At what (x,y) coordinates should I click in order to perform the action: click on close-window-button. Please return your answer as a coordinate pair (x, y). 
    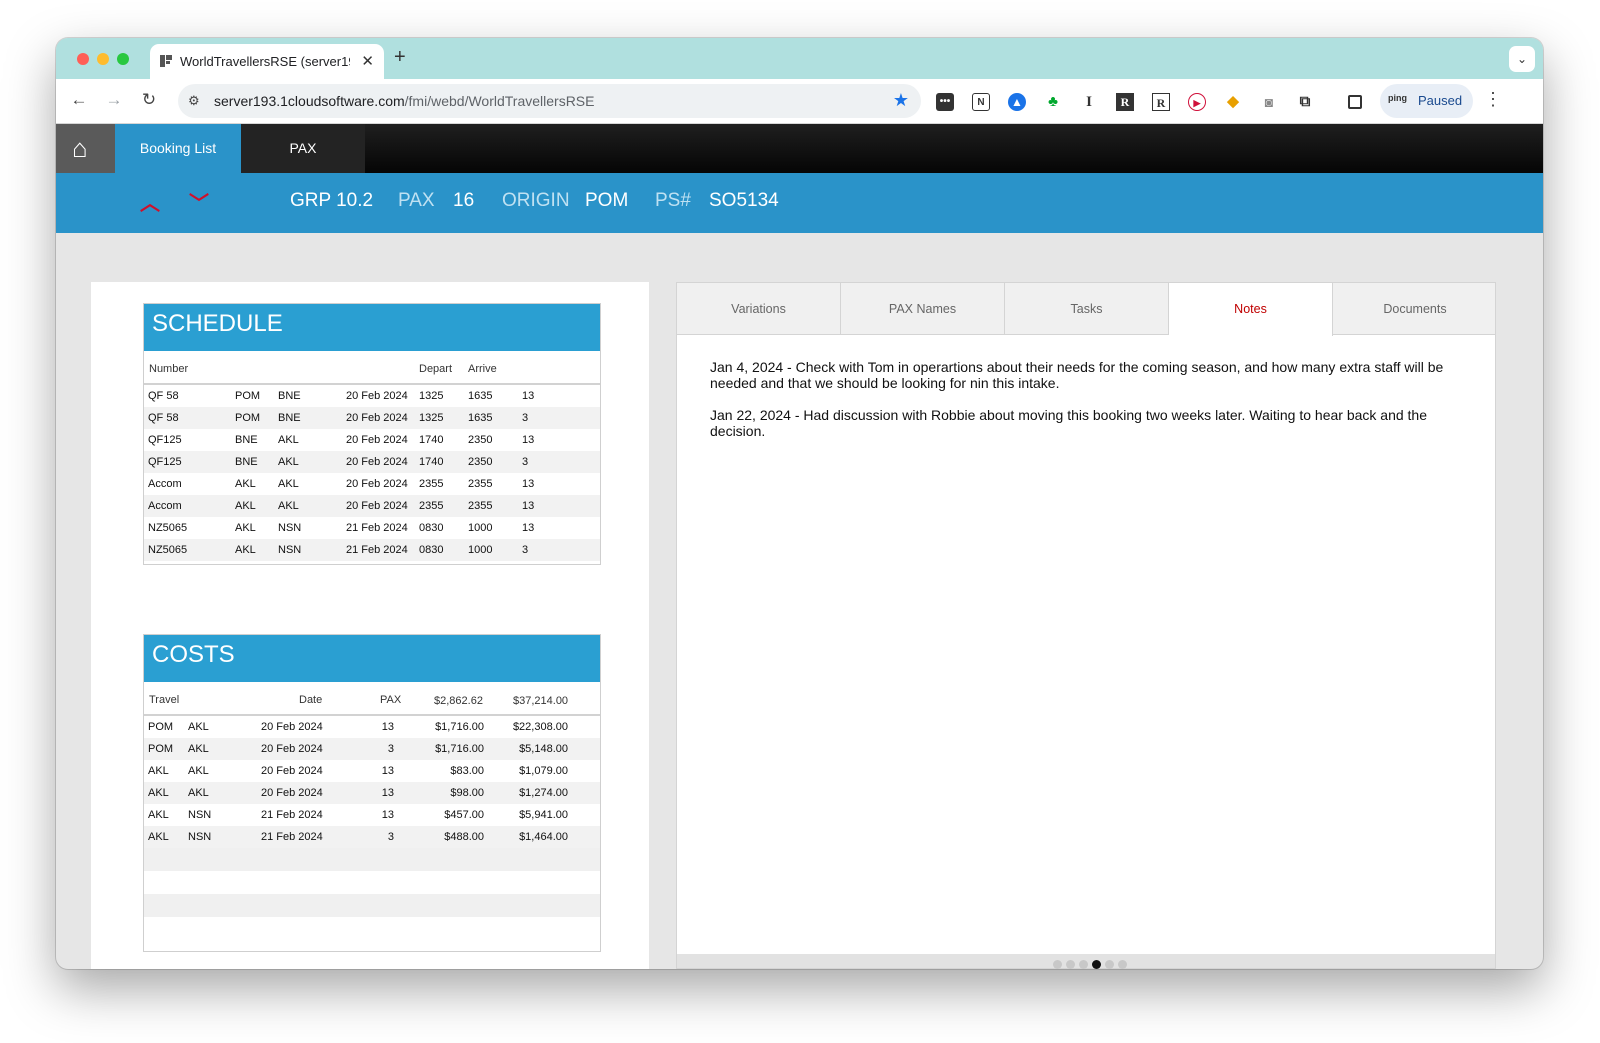
    Looking at the image, I should click on (83, 59).